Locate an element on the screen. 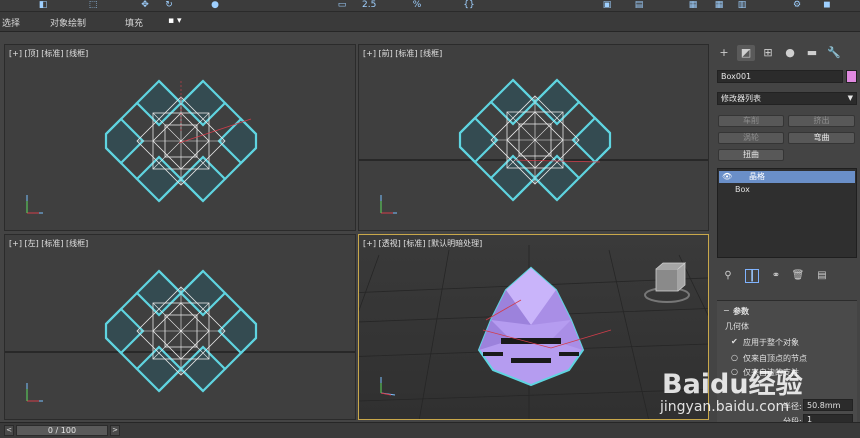 The width and height of the screenshot is (860, 438). curve-editor-icon: ▦ is located at coordinates (693, 5).